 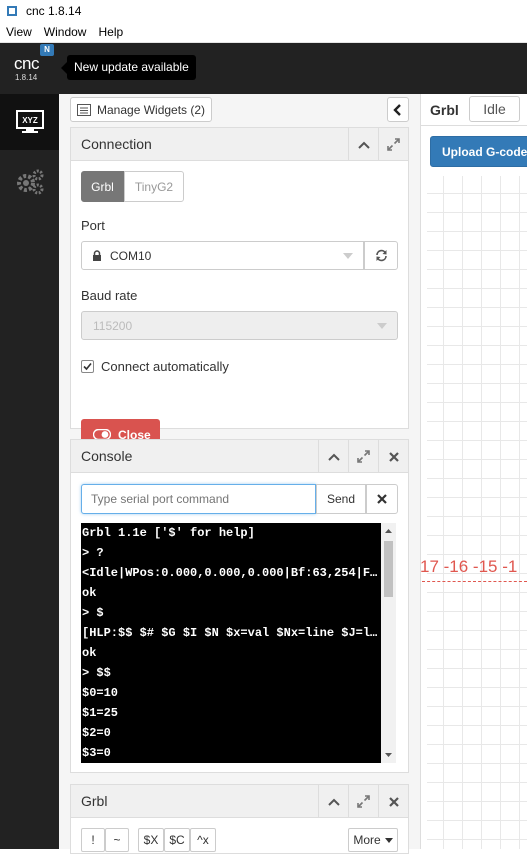 What do you see at coordinates (97, 255) in the screenshot?
I see `lock-icon` at bounding box center [97, 255].